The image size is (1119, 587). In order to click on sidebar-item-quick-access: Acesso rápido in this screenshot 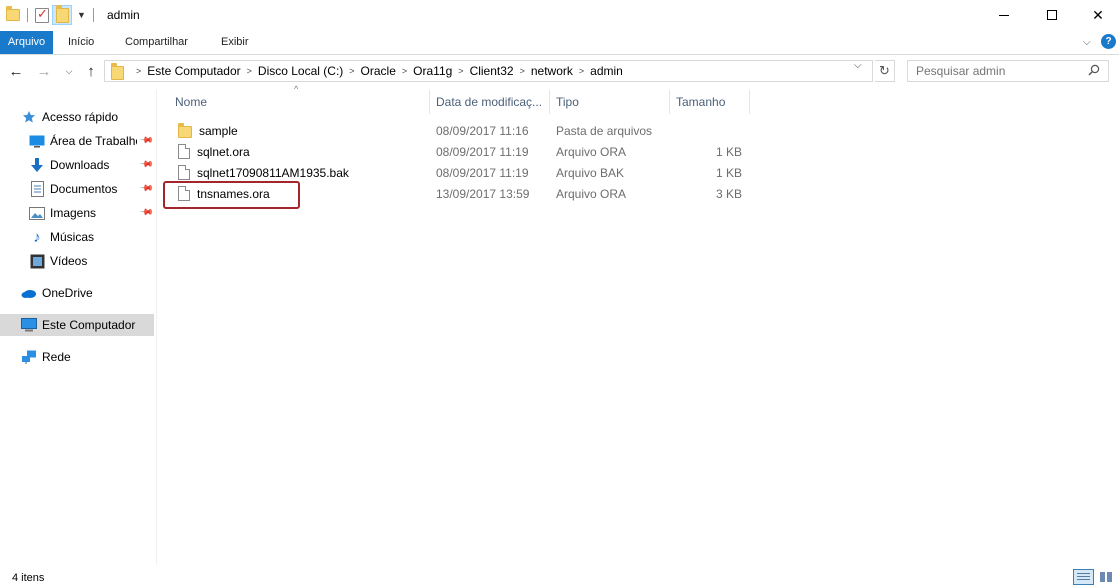, I will do `click(86, 117)`.